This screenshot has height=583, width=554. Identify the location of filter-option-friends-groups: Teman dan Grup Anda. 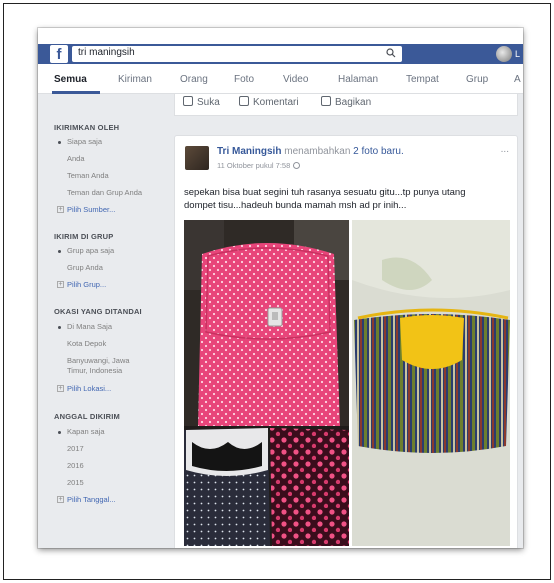
(104, 193).